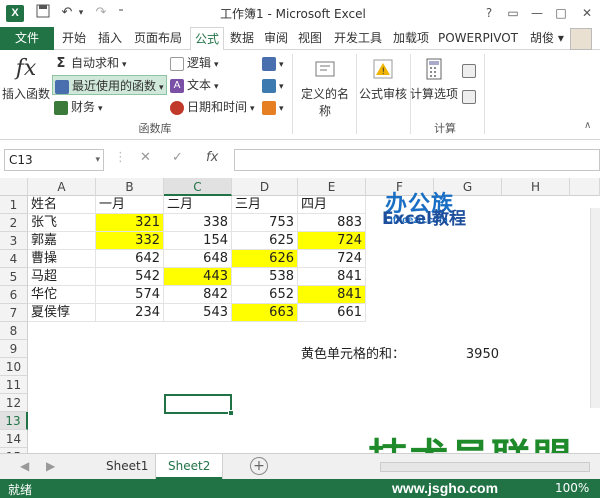  What do you see at coordinates (332, 295) in the screenshot?
I see `value-cell: 841` at bounding box center [332, 295].